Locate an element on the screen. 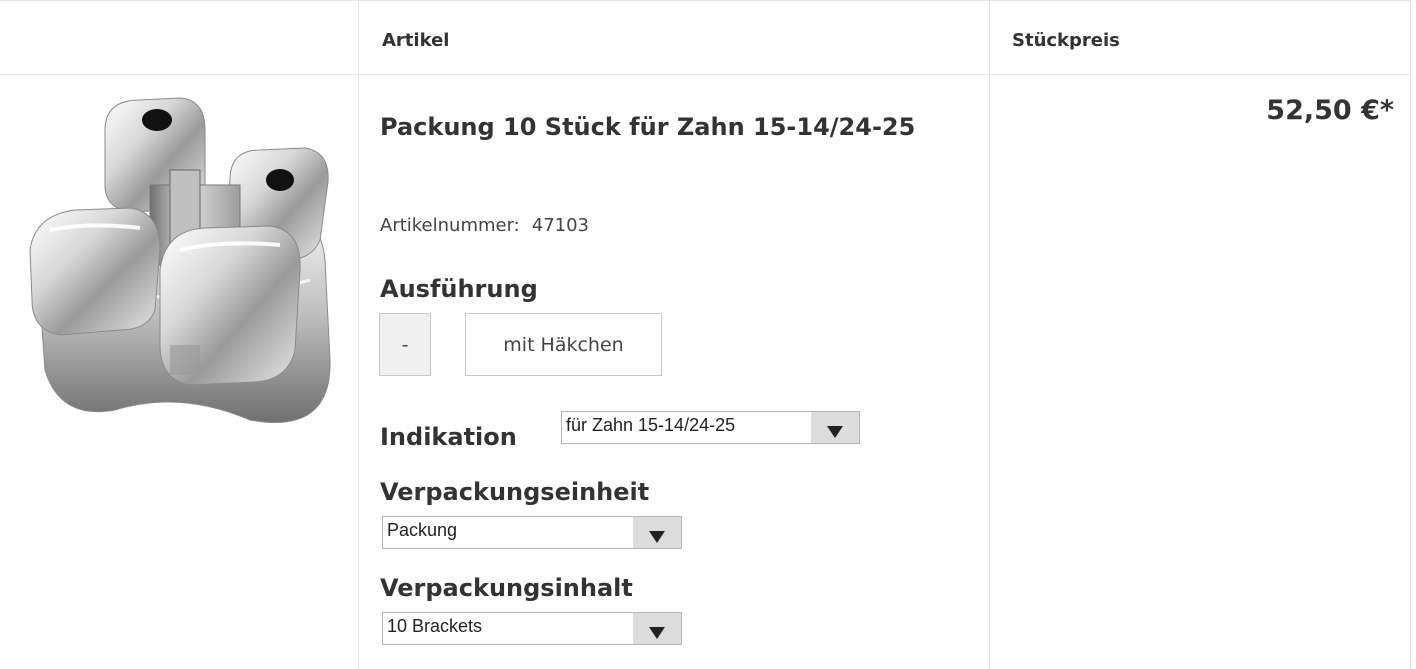  ausfuehrung-label: Ausführung is located at coordinates (459, 289).